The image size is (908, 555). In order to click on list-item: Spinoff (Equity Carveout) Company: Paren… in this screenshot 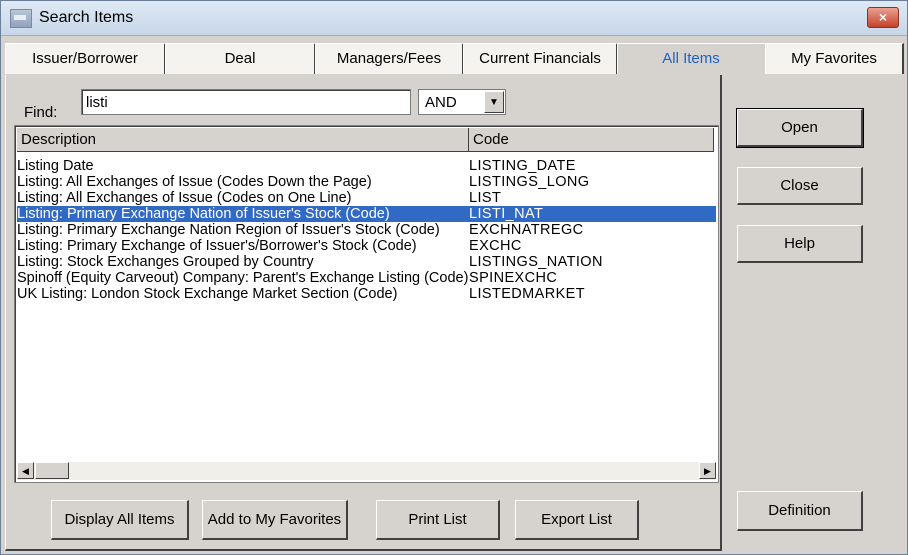, I will do `click(366, 278)`.